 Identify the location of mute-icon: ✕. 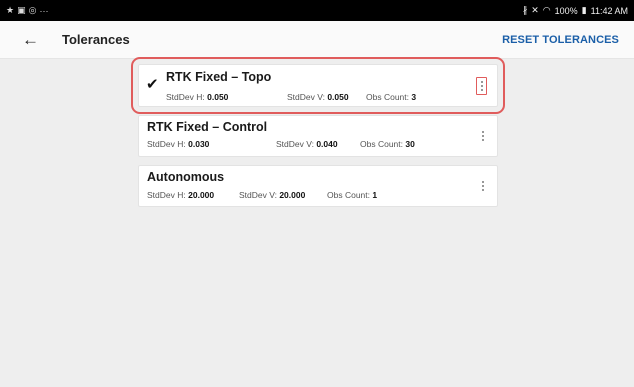
(535, 10).